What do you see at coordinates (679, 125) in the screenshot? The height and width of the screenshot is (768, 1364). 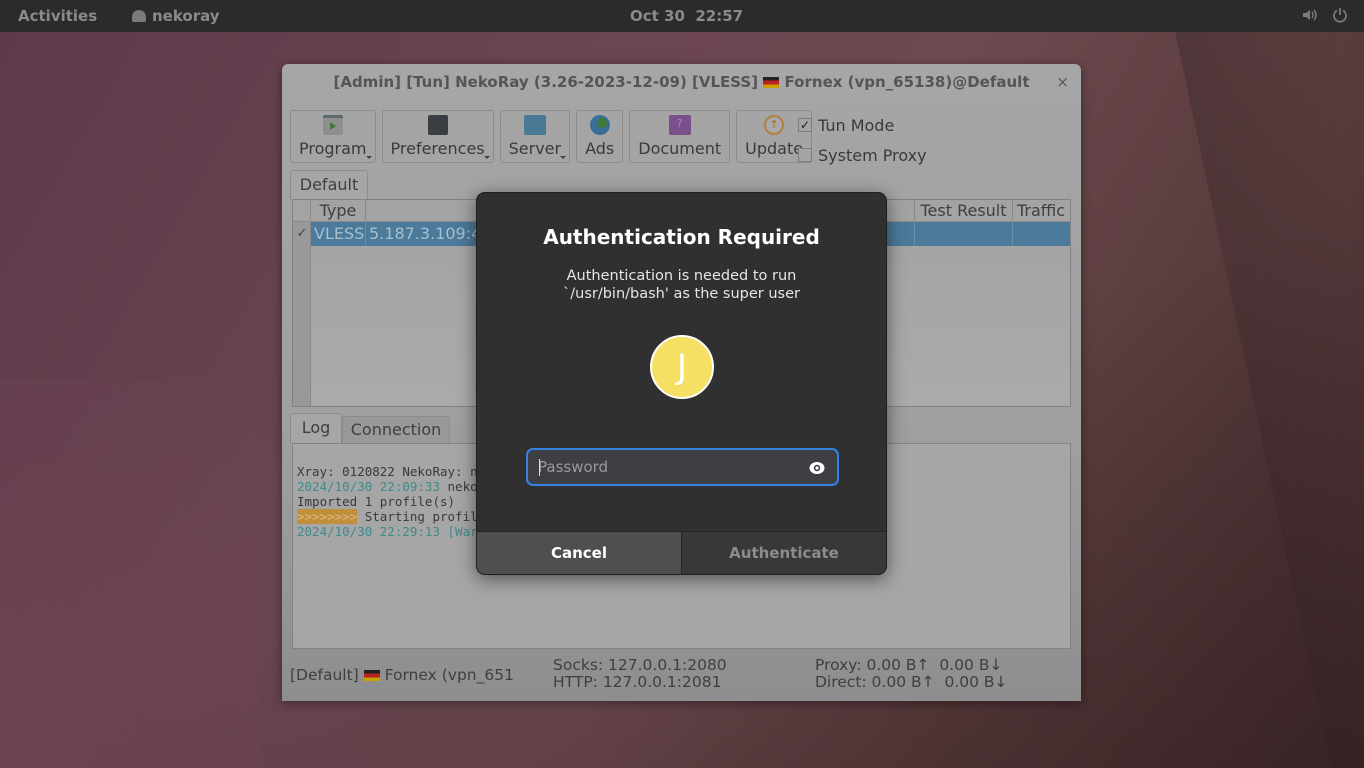 I see `help-bubble-icon: ?` at bounding box center [679, 125].